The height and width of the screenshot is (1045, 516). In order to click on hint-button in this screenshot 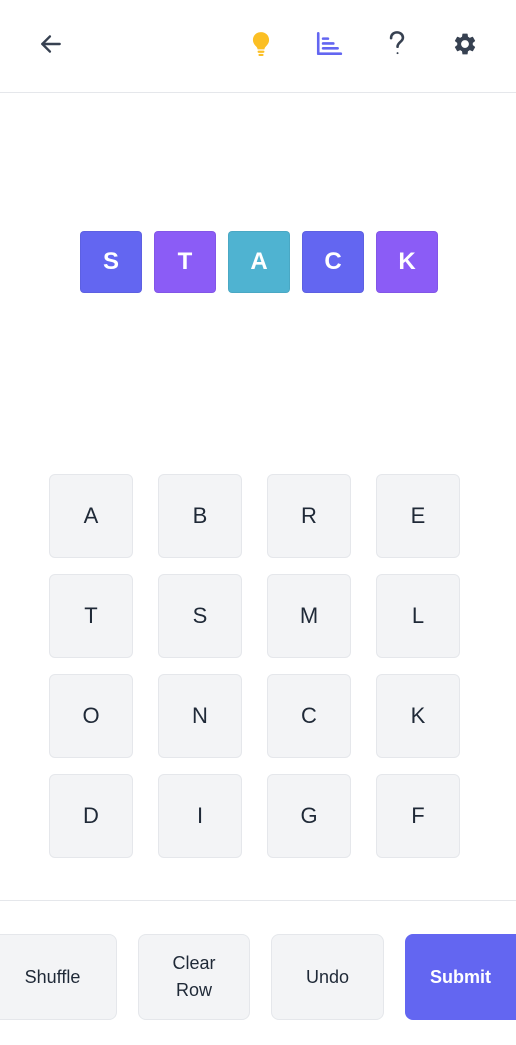, I will do `click(261, 44)`.